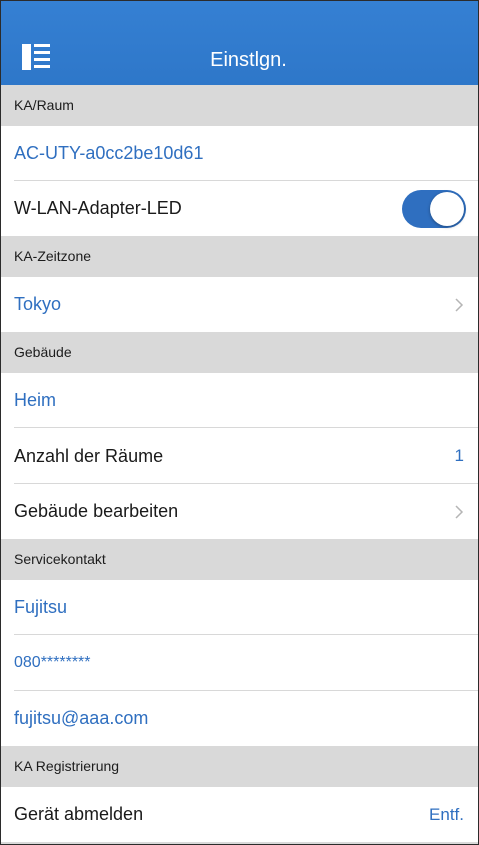  Describe the element at coordinates (96, 511) in the screenshot. I see `edit-building-label: Gebäude bearbeiten` at that location.